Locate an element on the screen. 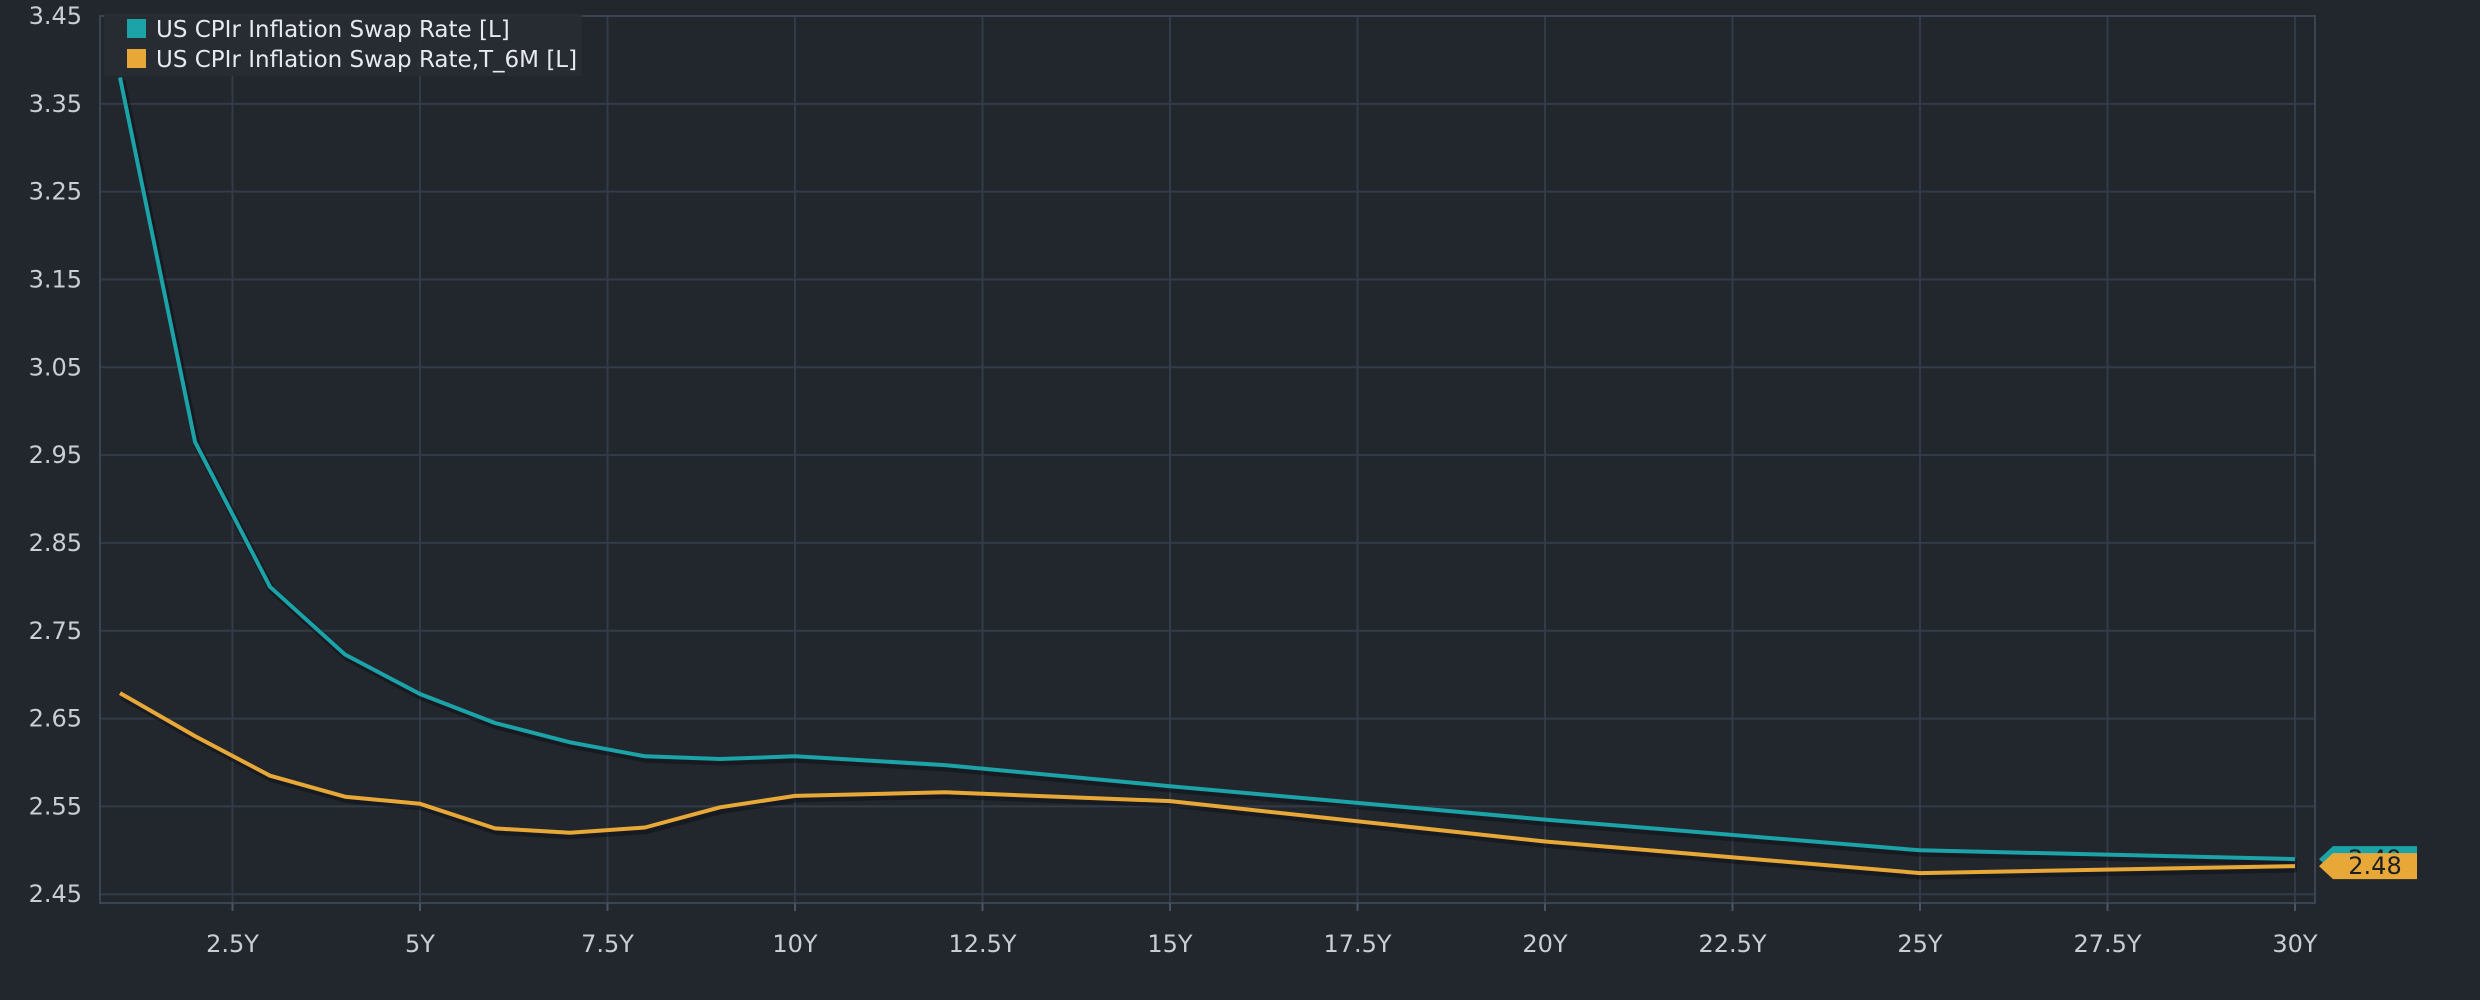 Image resolution: width=2480 pixels, height=1000 pixels. y-tick-label: 2.45 is located at coordinates (55, 894).